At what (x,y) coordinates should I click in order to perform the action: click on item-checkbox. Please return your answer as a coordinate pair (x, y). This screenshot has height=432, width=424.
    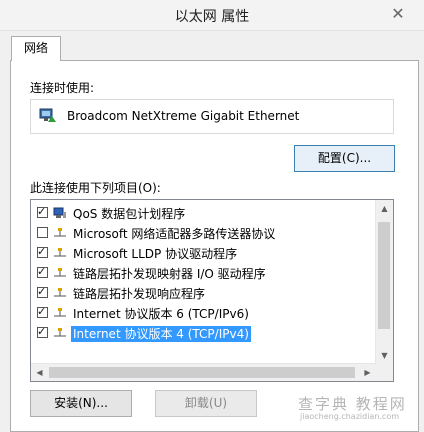
    Looking at the image, I should click on (42, 232).